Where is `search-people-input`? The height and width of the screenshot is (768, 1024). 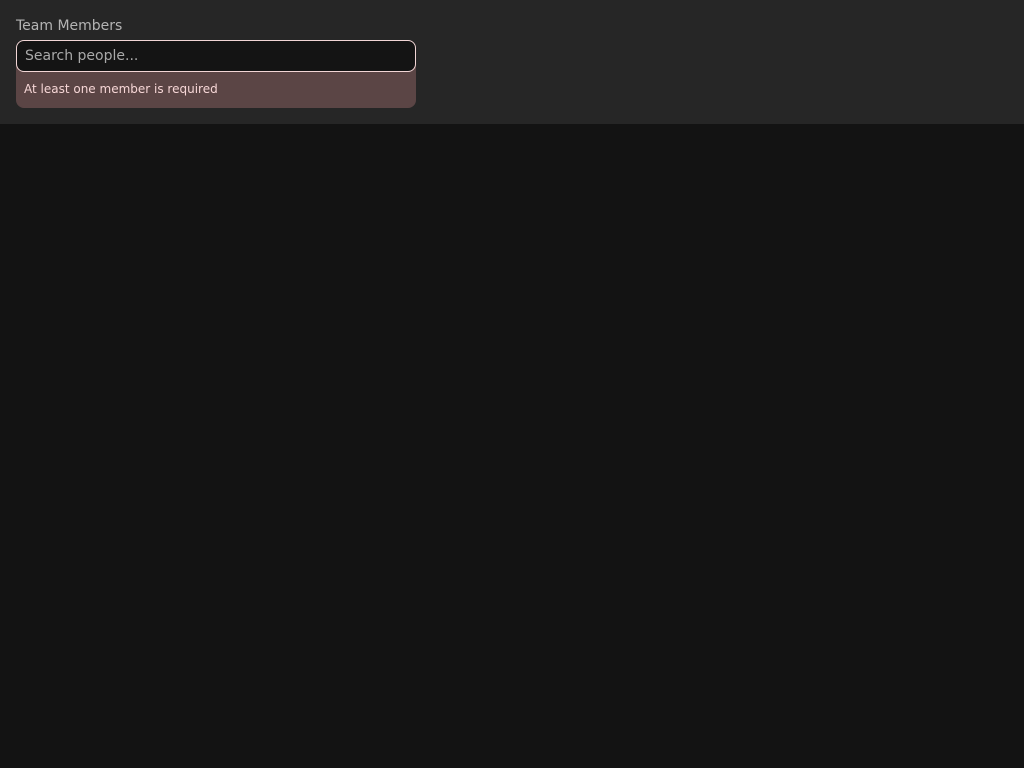 search-people-input is located at coordinates (216, 56).